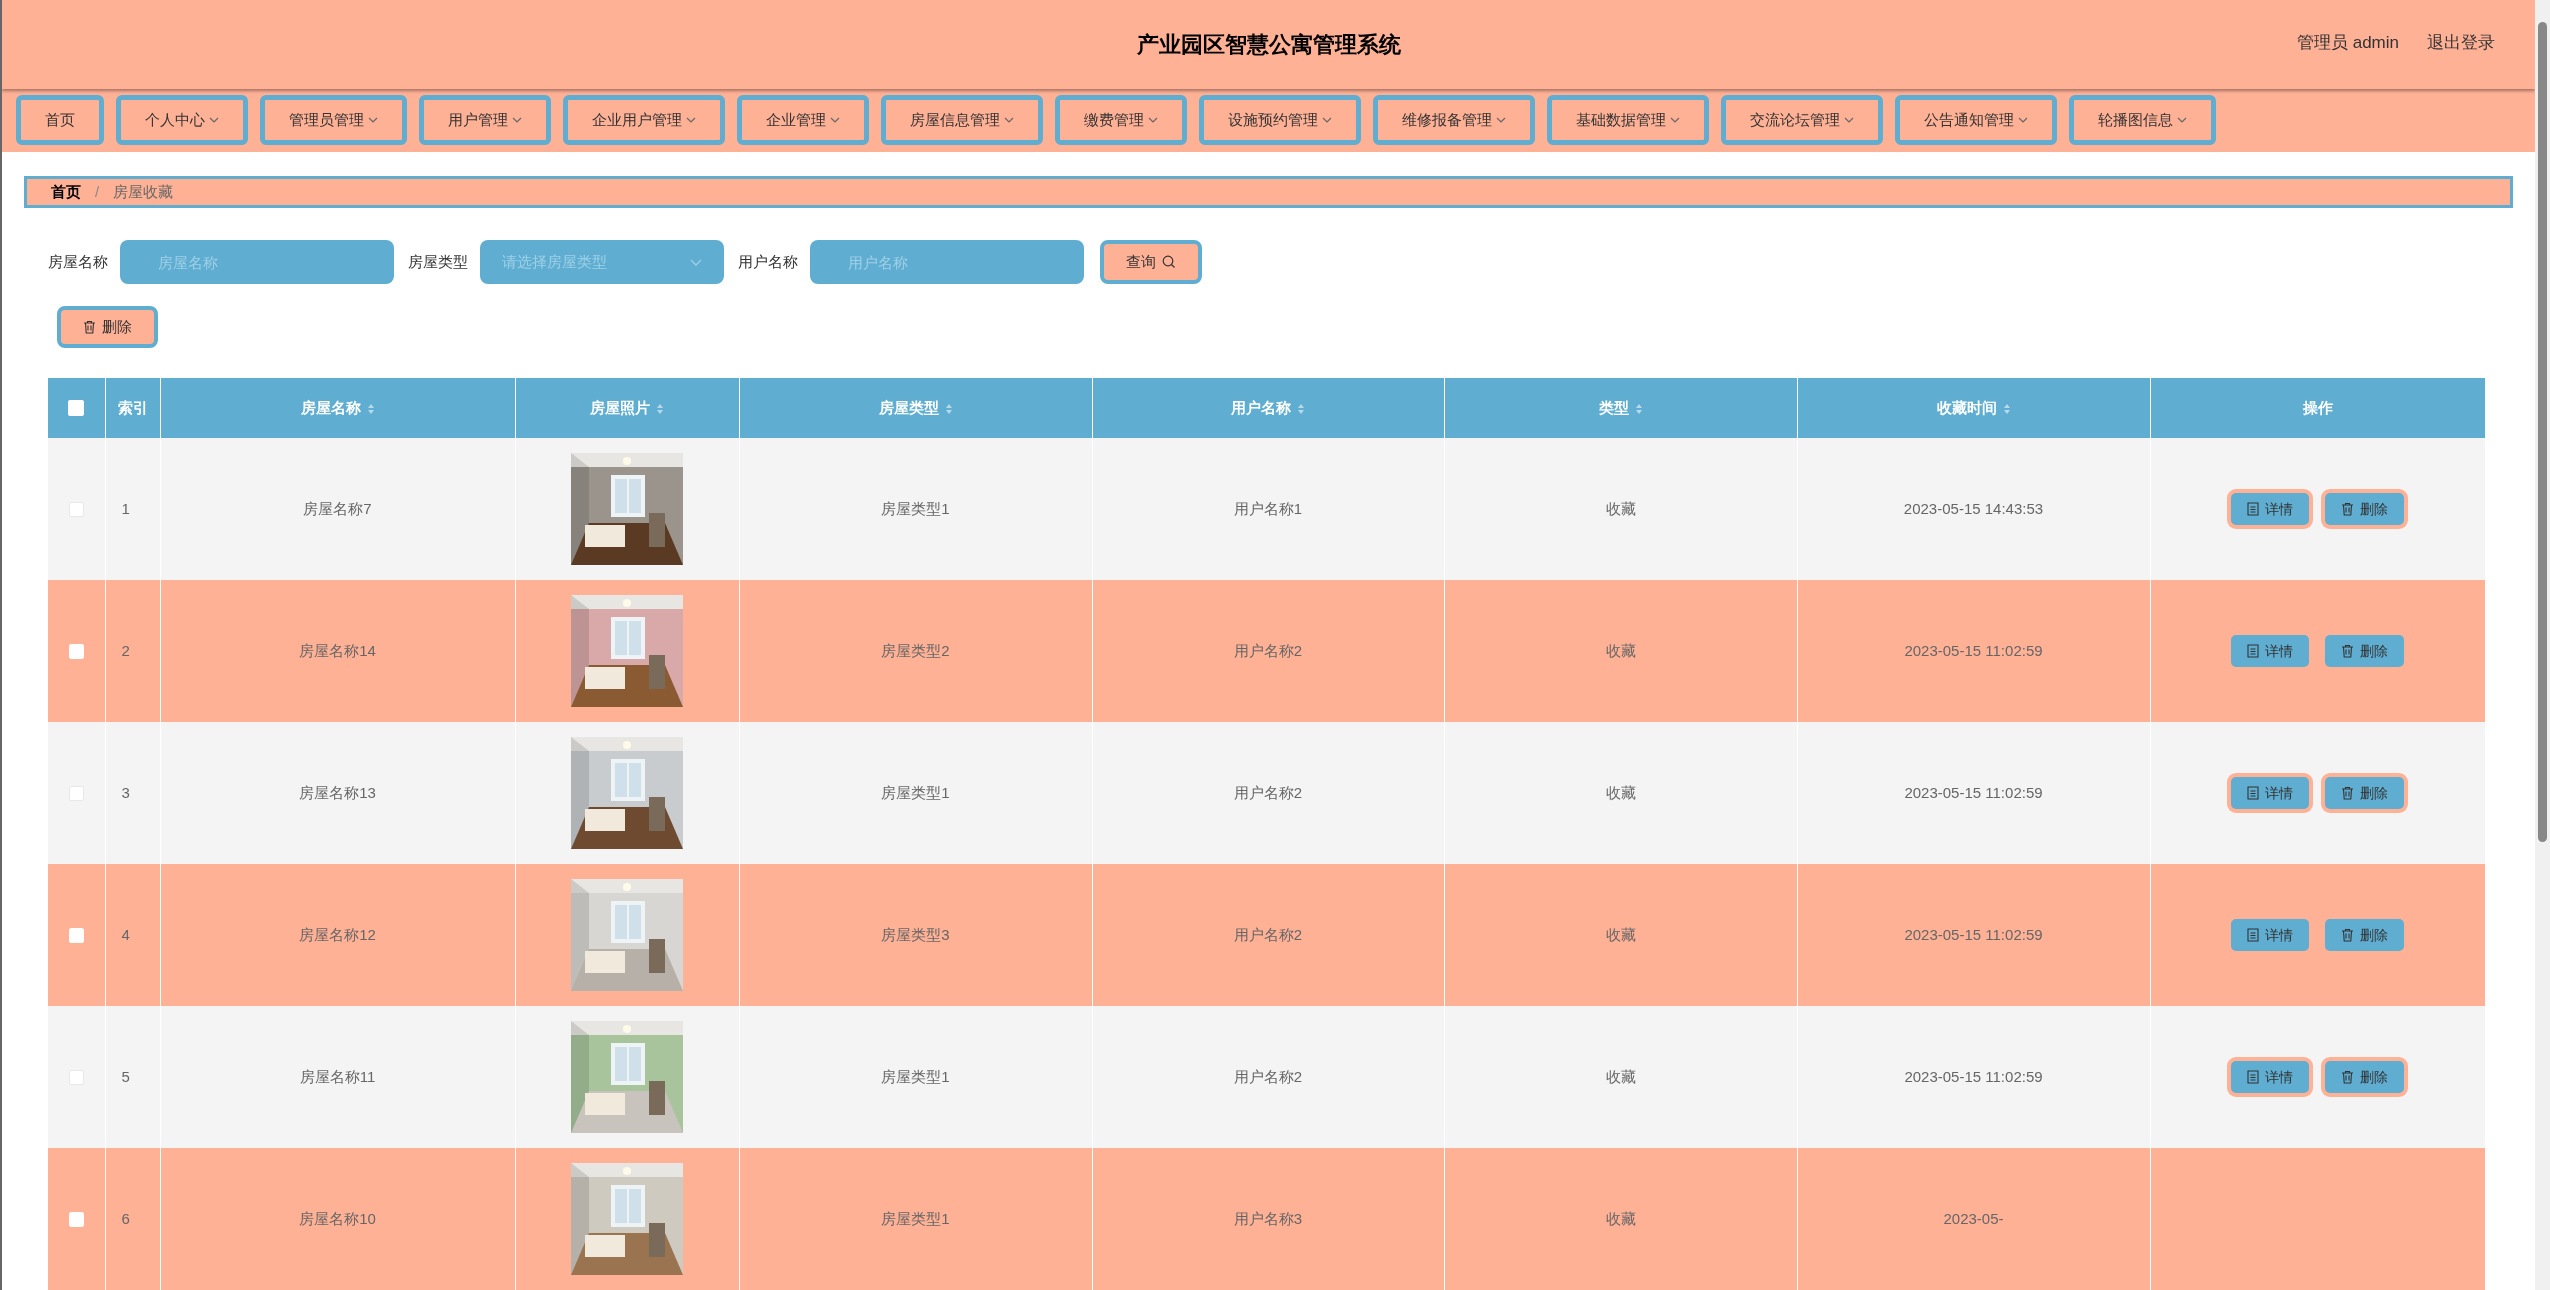 The height and width of the screenshot is (1290, 2550). Describe the element at coordinates (337, 1076) in the screenshot. I see `table-cell: 房屋名称11` at that location.